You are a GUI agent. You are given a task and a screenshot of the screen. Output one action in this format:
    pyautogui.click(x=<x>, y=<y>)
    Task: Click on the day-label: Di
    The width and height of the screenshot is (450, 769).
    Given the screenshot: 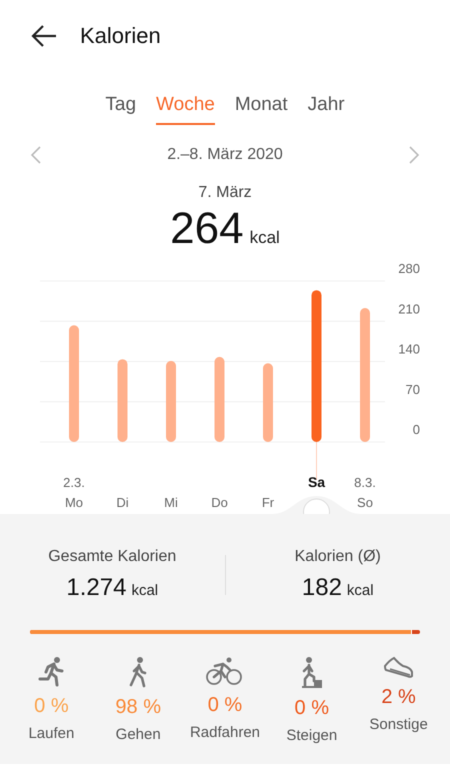 What is the action you would take?
    pyautogui.click(x=122, y=502)
    